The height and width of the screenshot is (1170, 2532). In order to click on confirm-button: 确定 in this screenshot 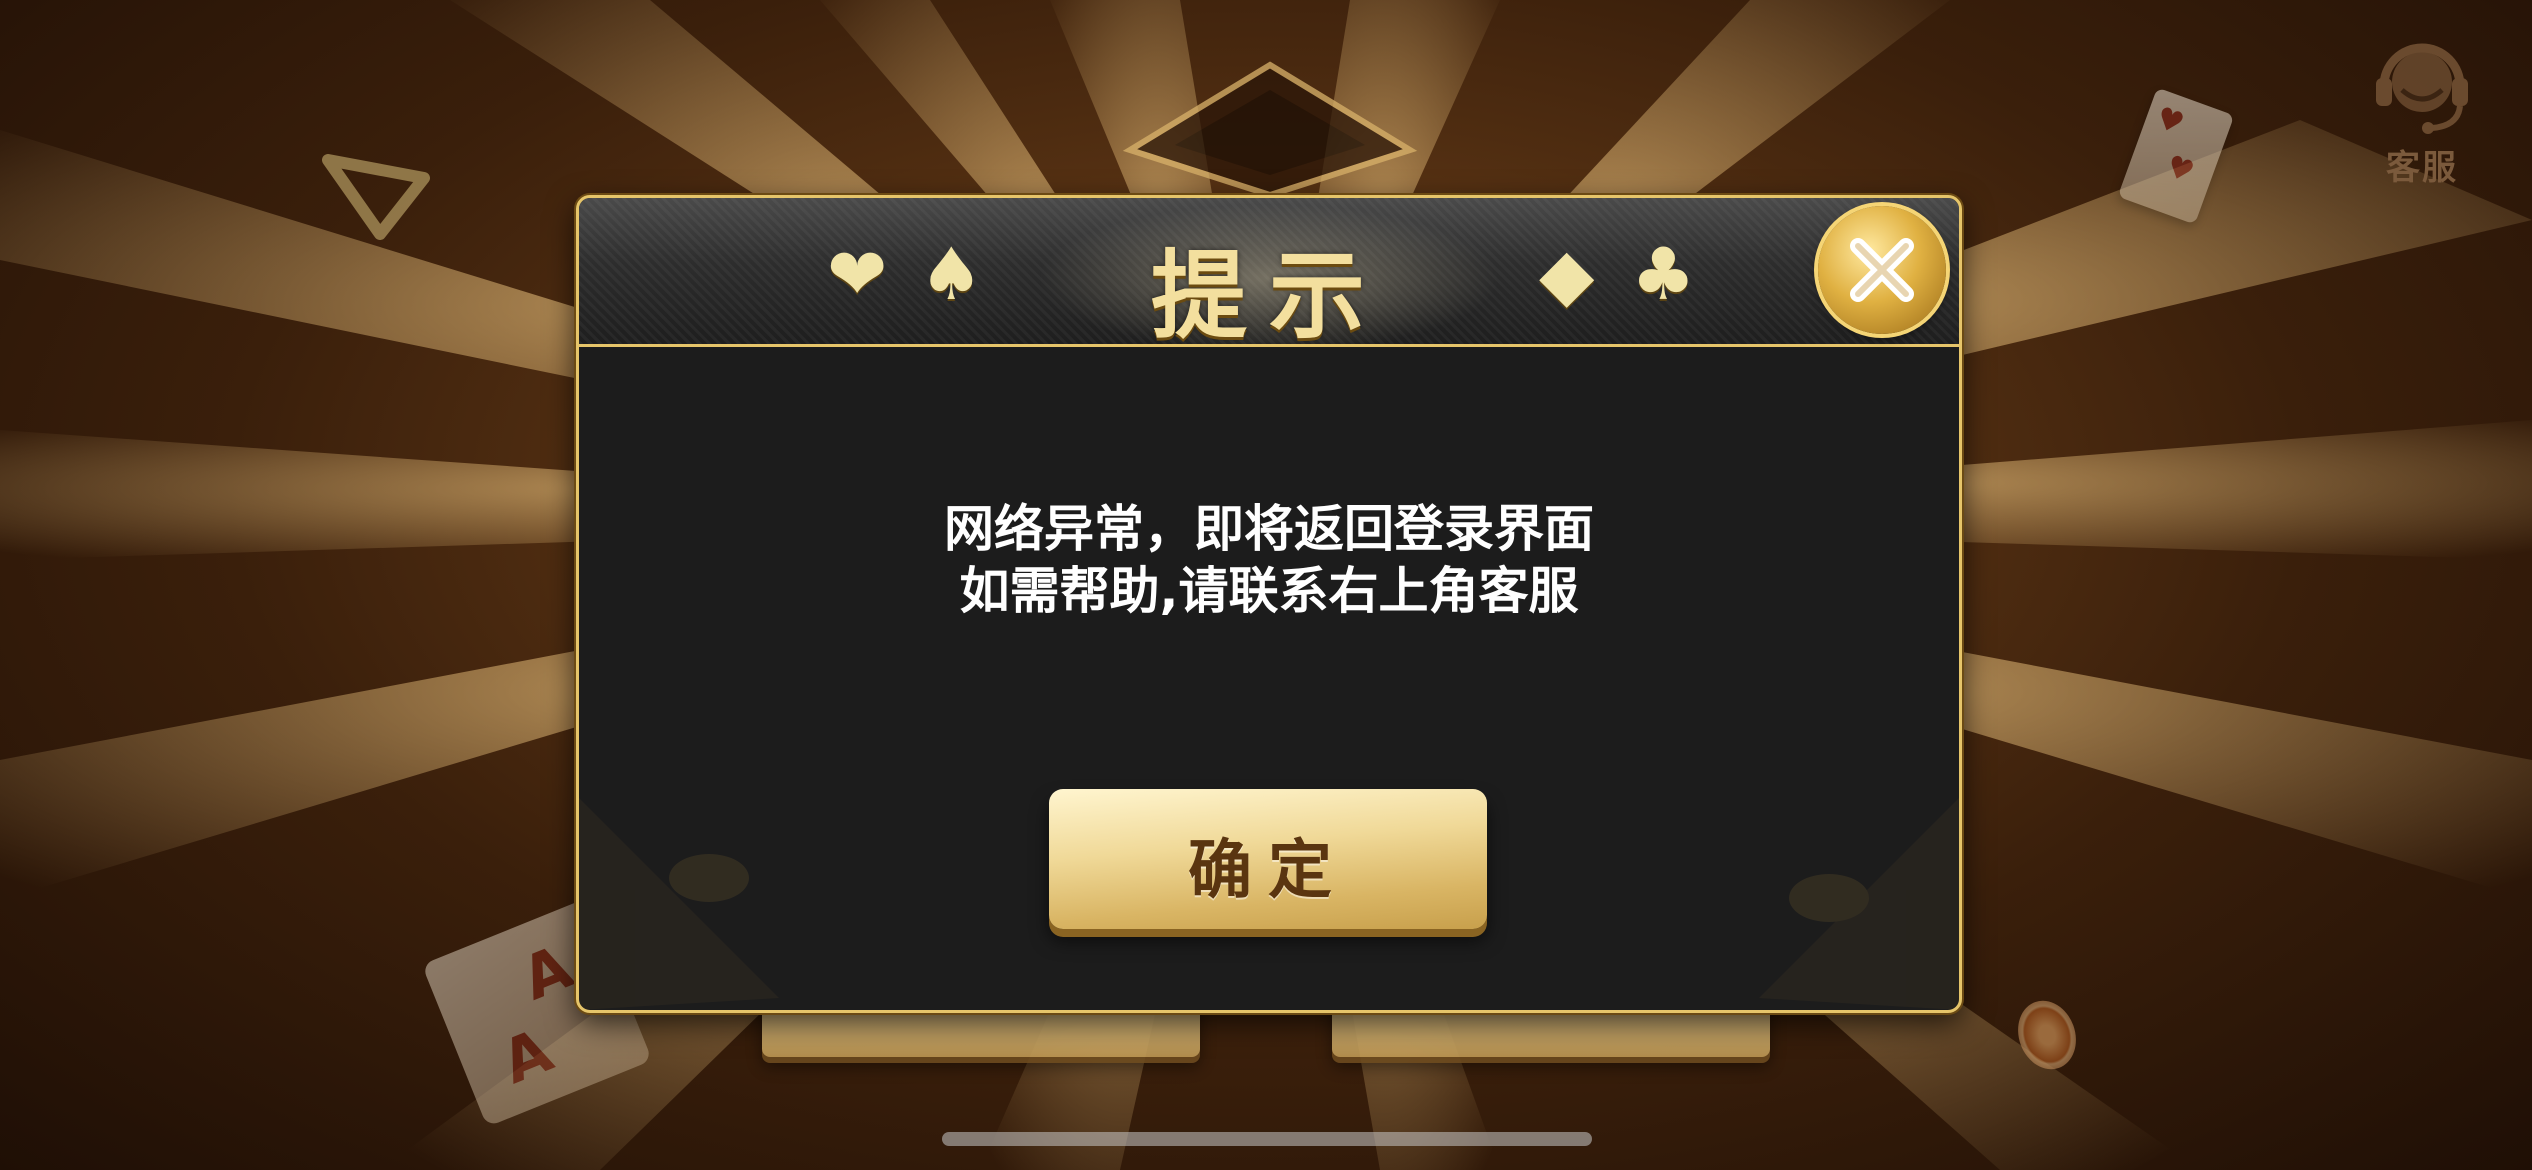, I will do `click(1268, 859)`.